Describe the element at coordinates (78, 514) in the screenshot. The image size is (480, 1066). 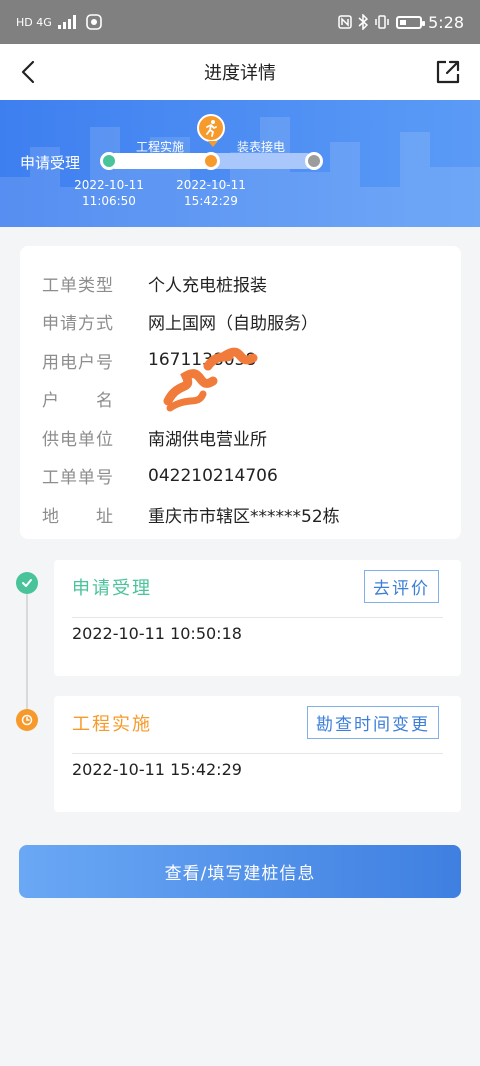
I see `info-key: 地 址` at that location.